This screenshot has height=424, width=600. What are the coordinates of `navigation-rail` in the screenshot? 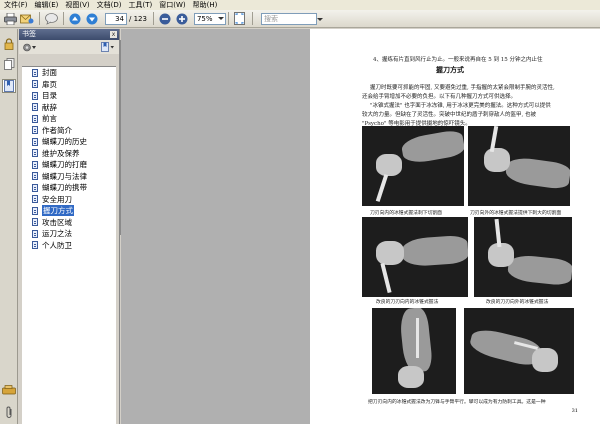 It's located at (9, 226).